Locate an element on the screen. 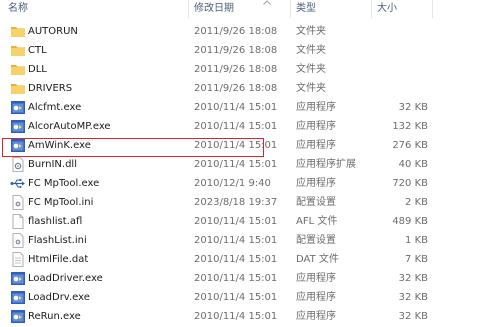 The height and width of the screenshot is (327, 500). file-name: BurnIN.dll is located at coordinates (52, 164).